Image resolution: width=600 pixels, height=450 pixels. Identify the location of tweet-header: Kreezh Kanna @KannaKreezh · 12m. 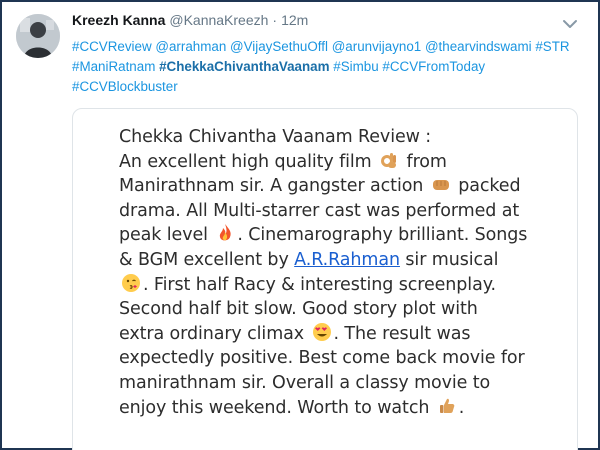
(190, 22).